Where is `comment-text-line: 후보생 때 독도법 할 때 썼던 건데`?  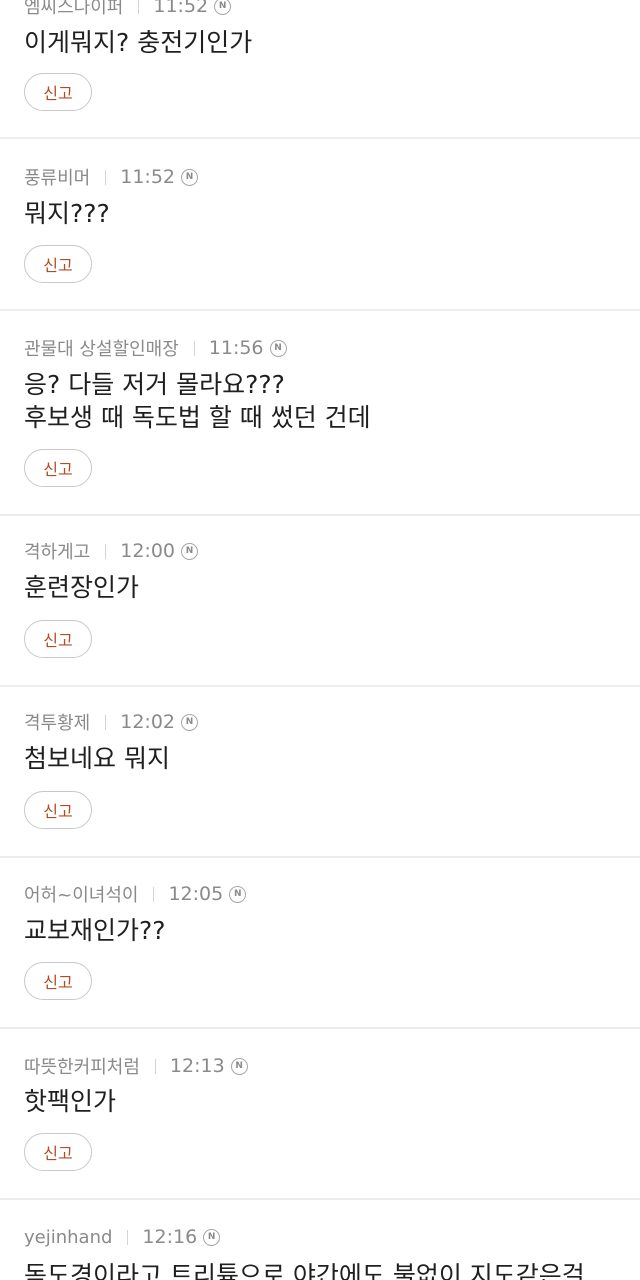 comment-text-line: 후보생 때 독도법 할 때 썼던 건데 is located at coordinates (197, 417).